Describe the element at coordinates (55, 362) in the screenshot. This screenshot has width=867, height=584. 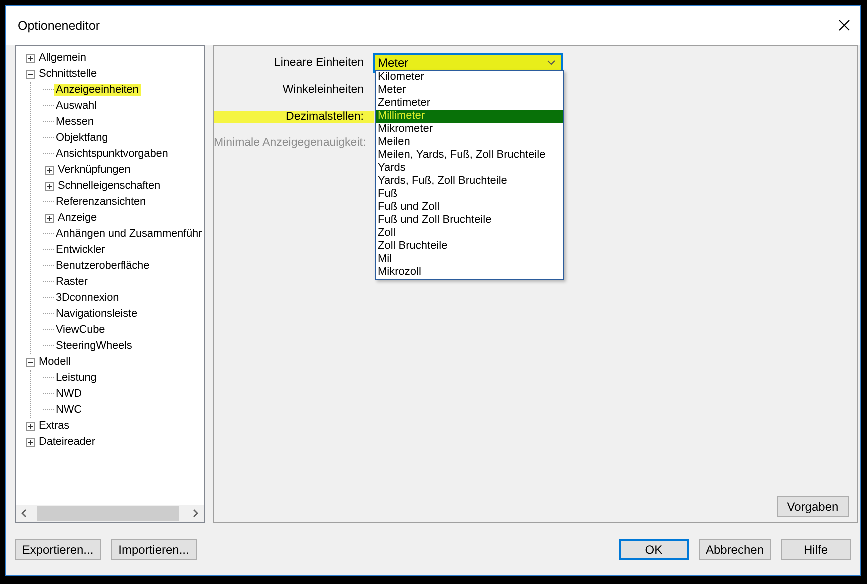
I see `tree-item: Modell` at that location.